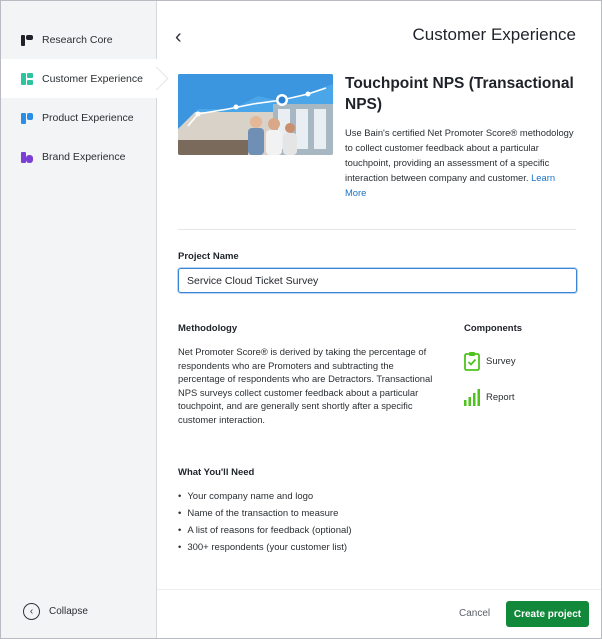 This screenshot has width=602, height=639. What do you see at coordinates (459, 94) in the screenshot?
I see `project-title: Touchpoint NPS (Transactional NPS)` at bounding box center [459, 94].